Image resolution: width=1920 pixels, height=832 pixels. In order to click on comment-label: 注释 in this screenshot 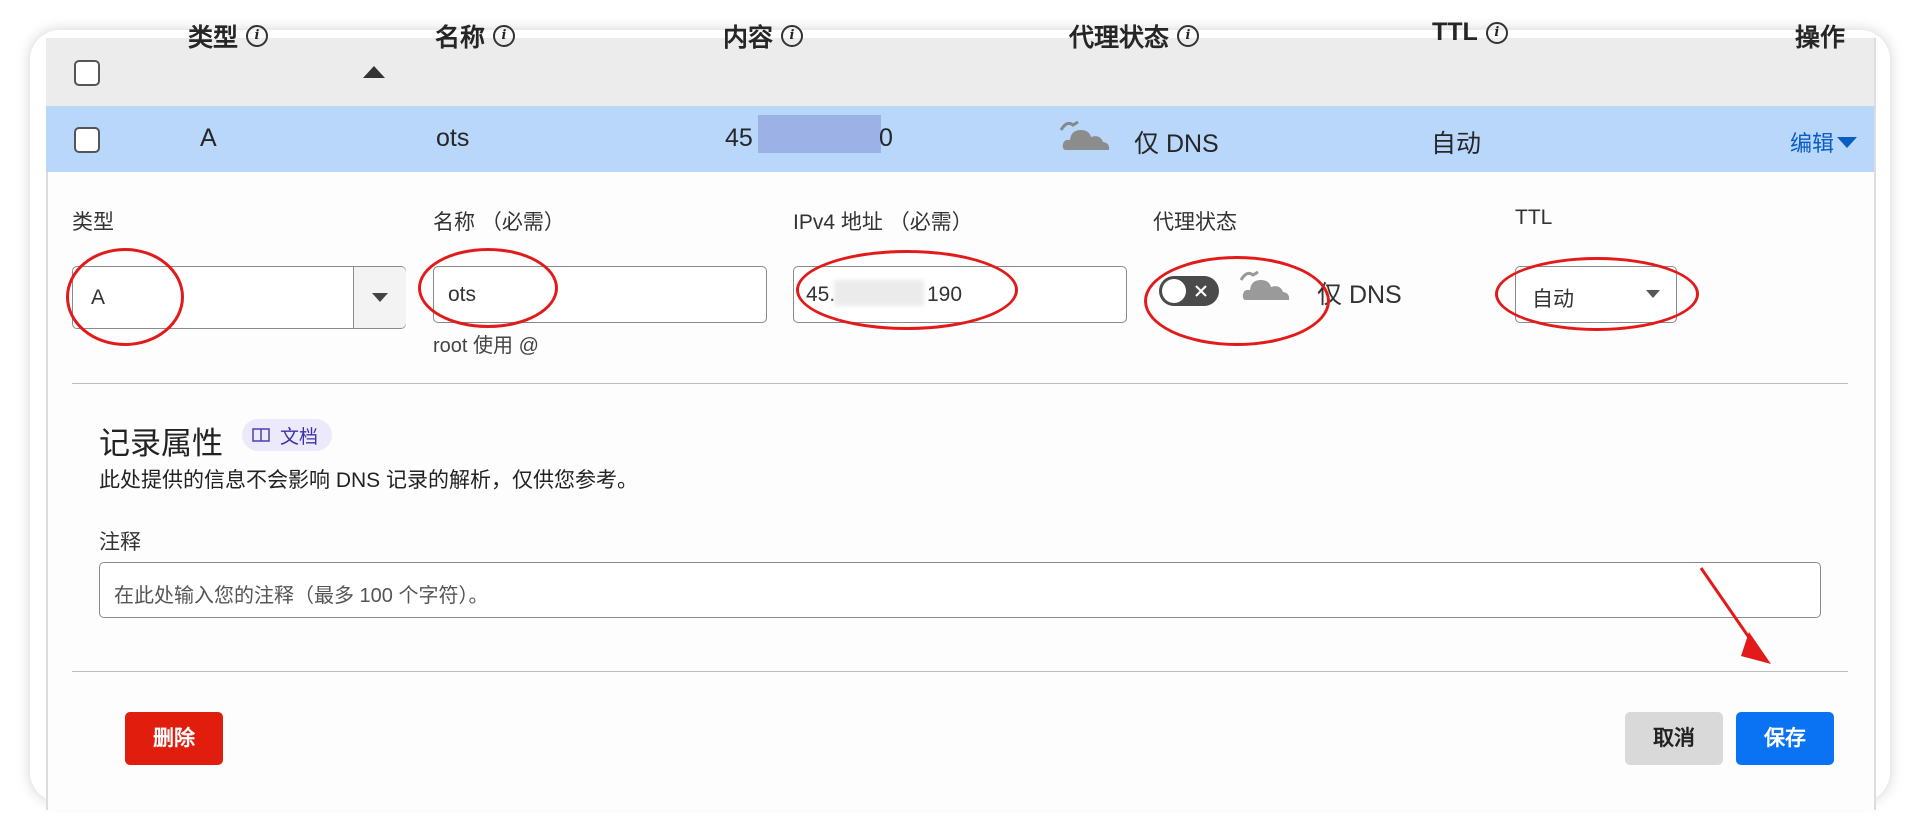, I will do `click(120, 542)`.